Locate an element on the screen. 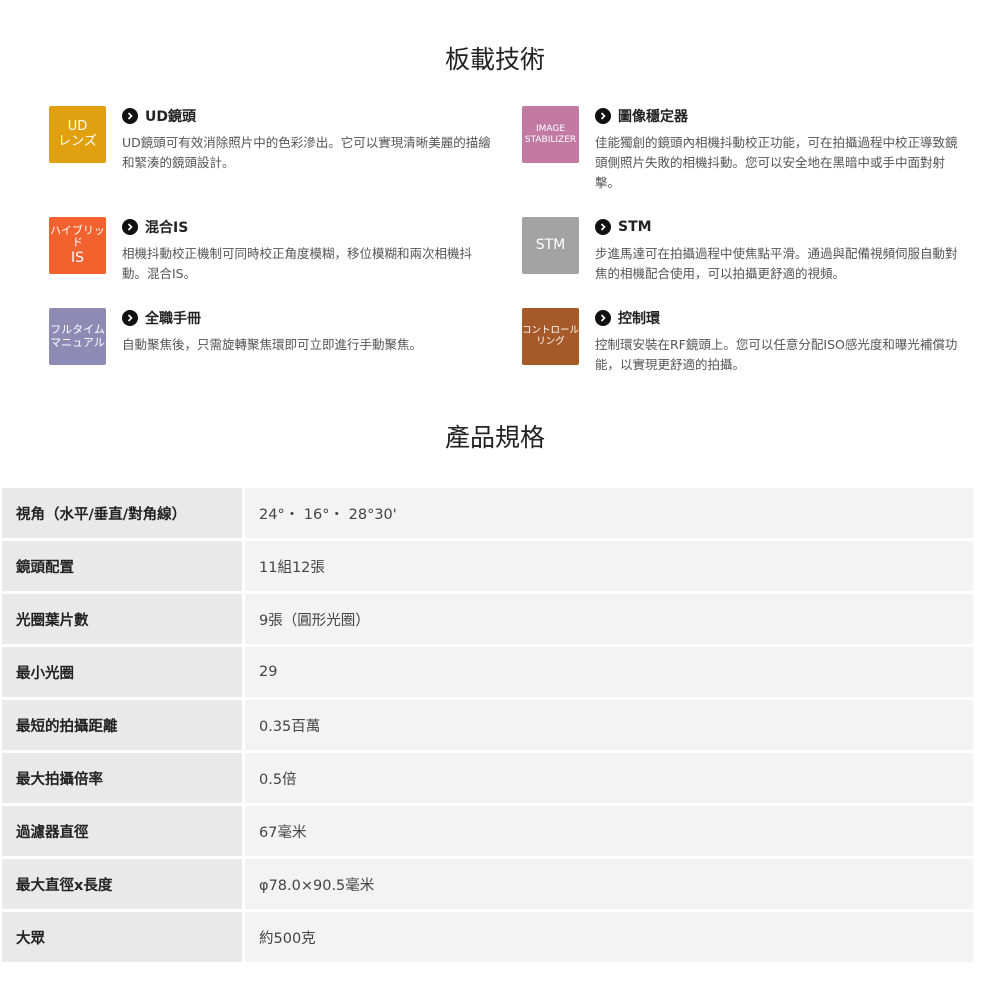 The image size is (990, 1000). table-row: 最短的拍攝距離 0.35百萬 is located at coordinates (487, 725).